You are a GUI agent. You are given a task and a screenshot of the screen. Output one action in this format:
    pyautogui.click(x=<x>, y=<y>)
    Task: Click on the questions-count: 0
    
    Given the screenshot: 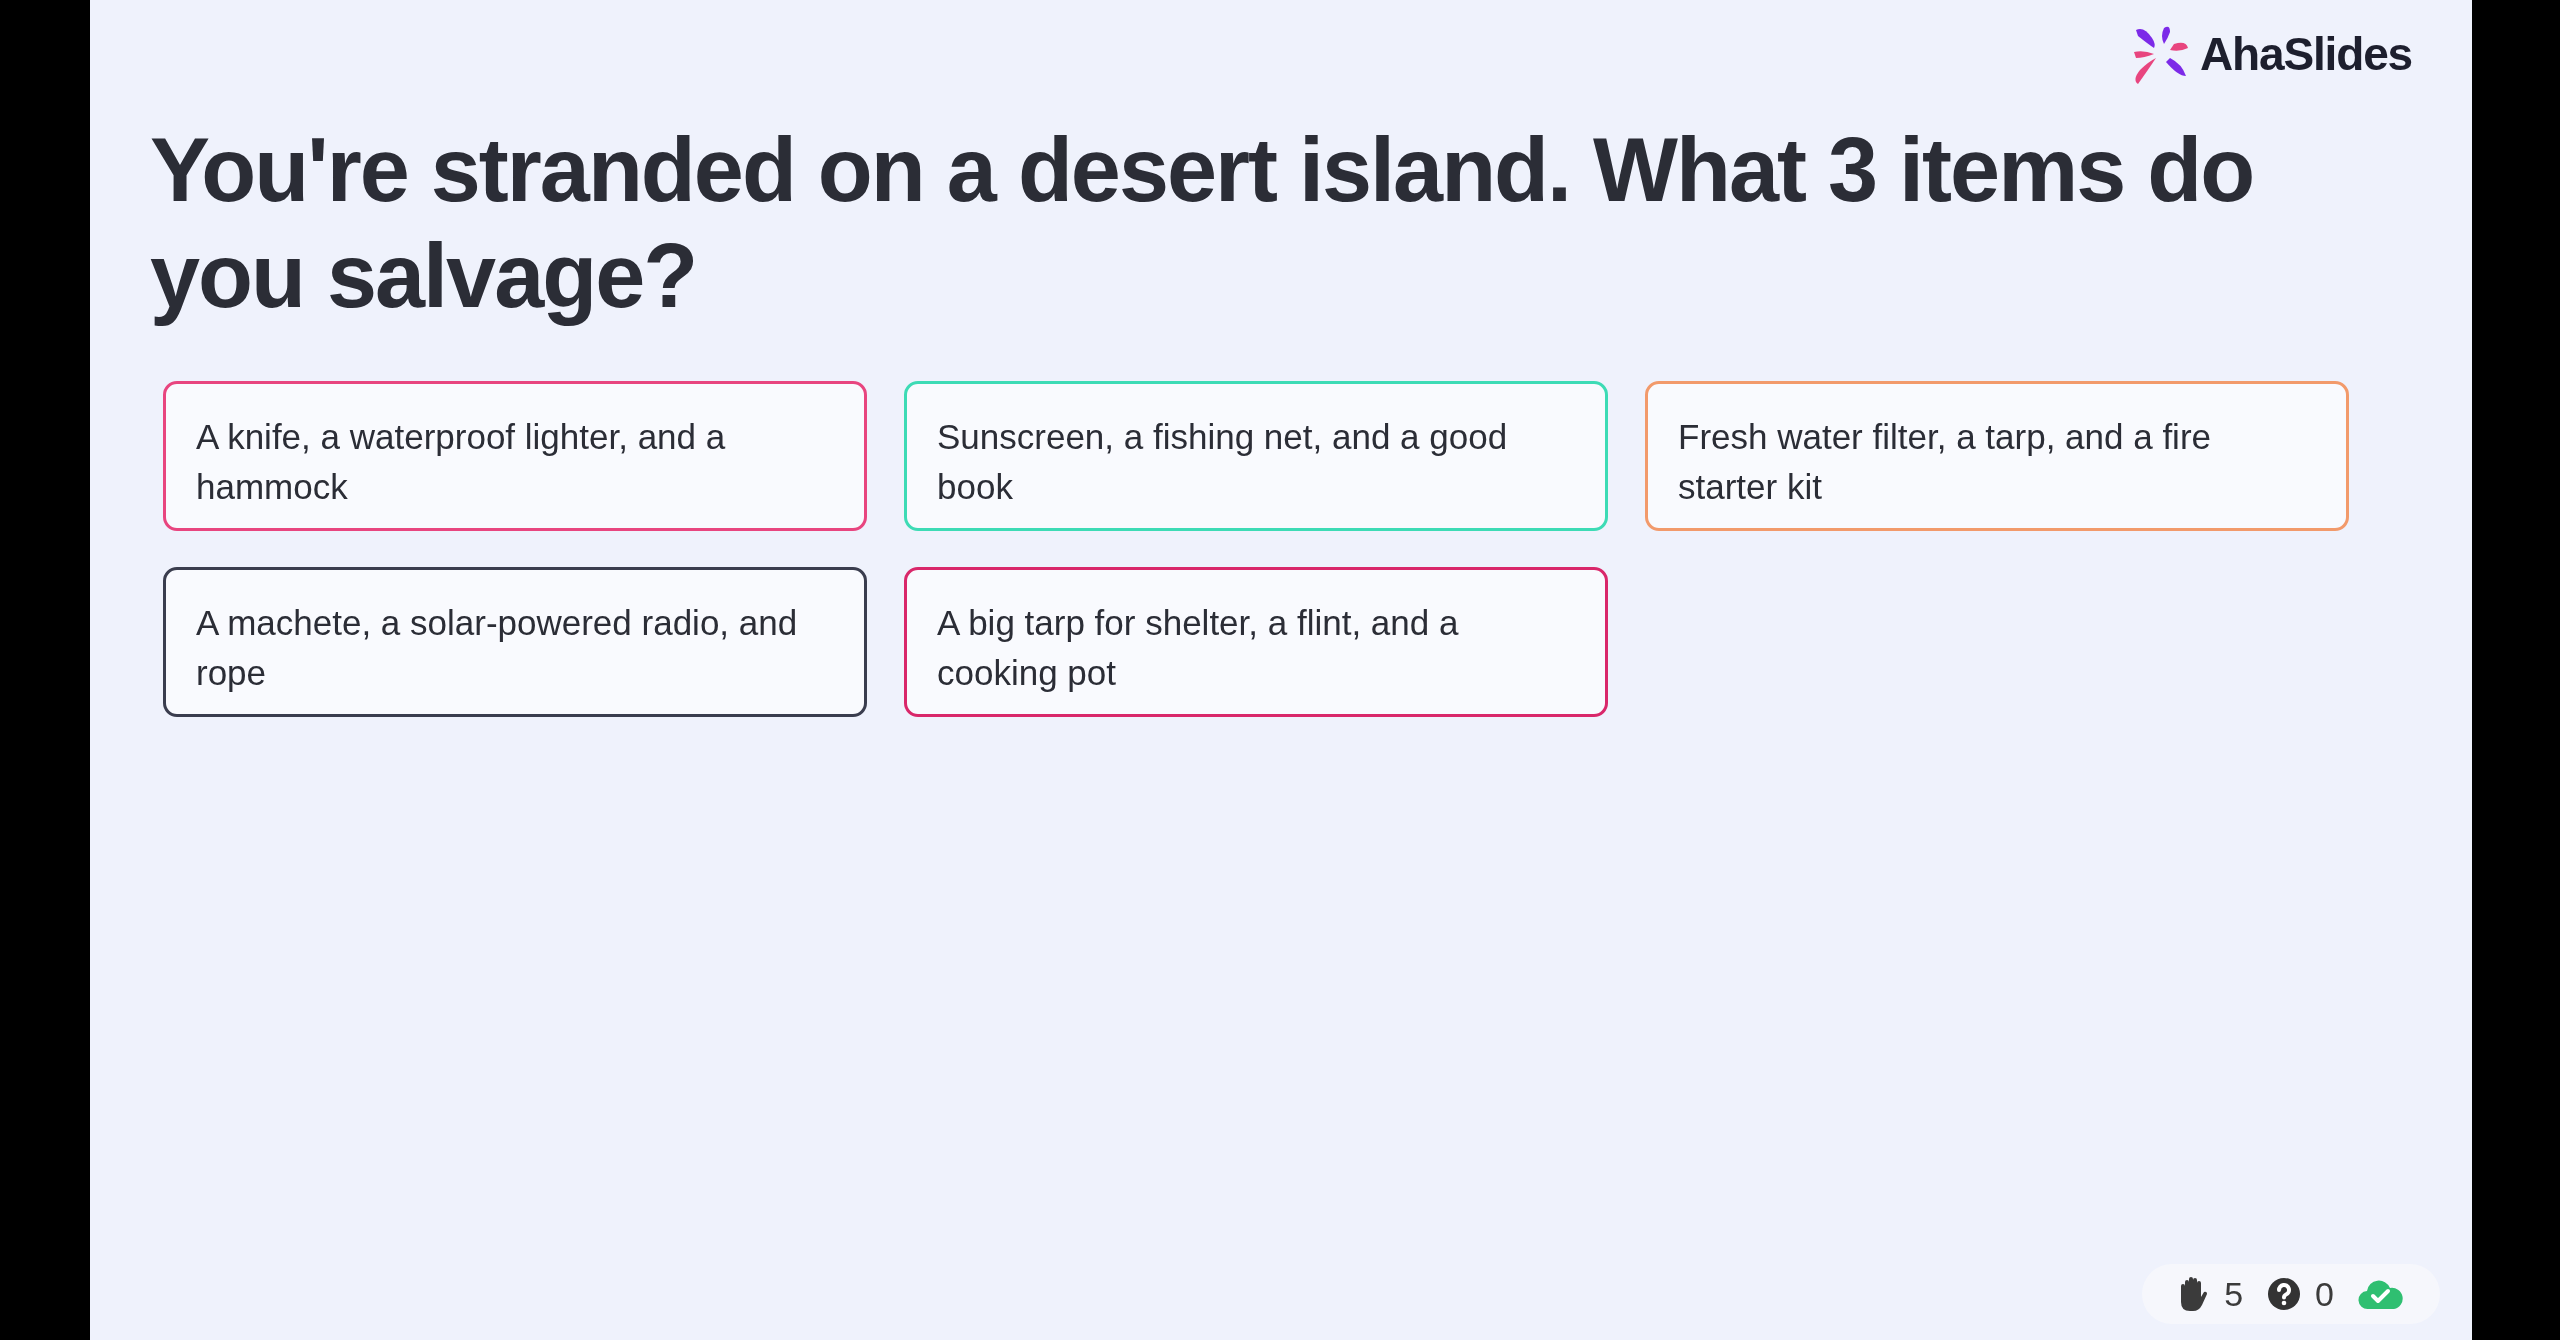 What is the action you would take?
    pyautogui.click(x=2324, y=1294)
    